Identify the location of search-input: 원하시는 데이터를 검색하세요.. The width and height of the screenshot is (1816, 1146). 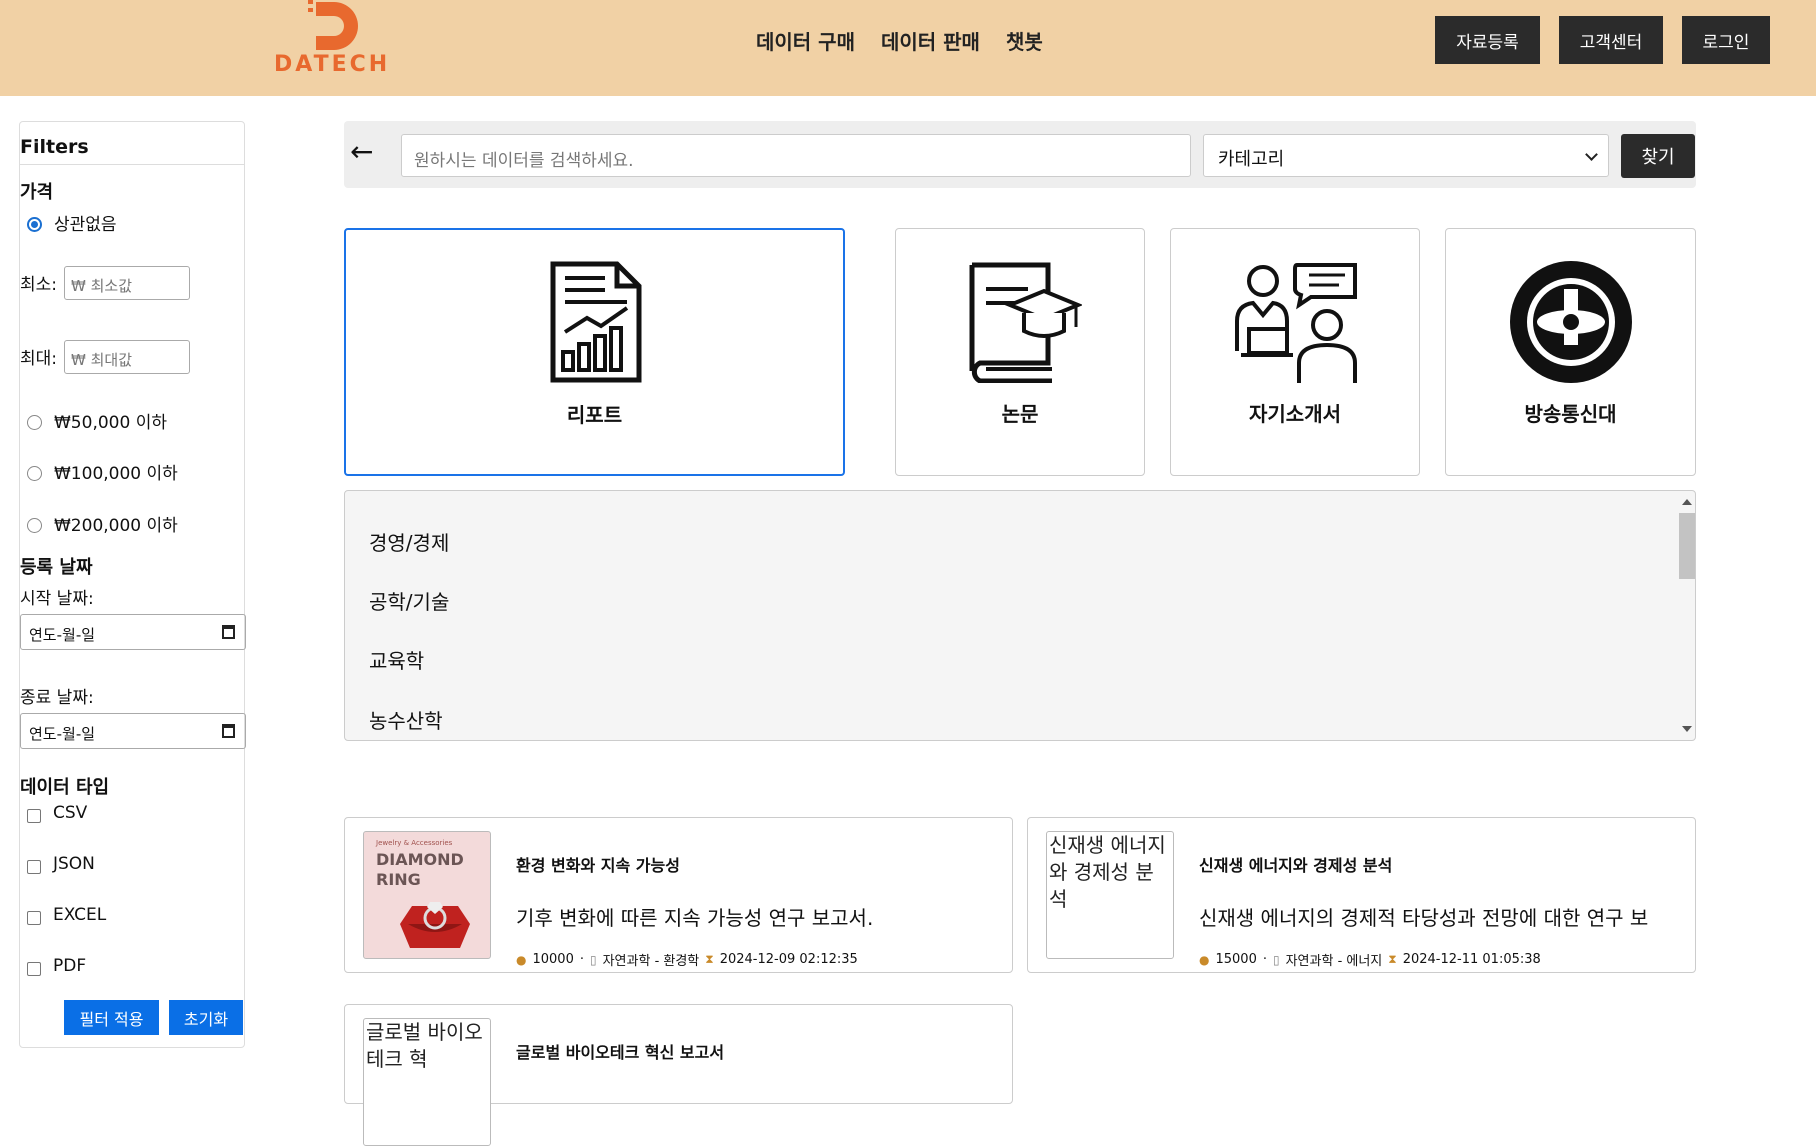
(796, 155).